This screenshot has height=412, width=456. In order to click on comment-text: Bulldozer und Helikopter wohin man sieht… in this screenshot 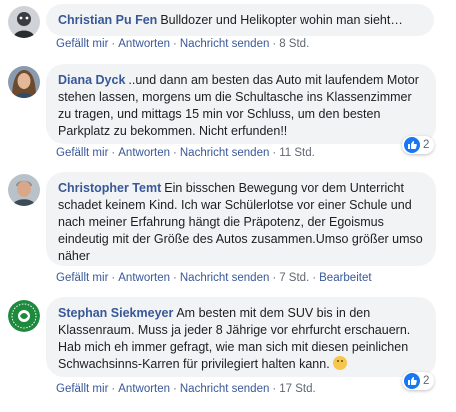, I will do `click(281, 20)`.